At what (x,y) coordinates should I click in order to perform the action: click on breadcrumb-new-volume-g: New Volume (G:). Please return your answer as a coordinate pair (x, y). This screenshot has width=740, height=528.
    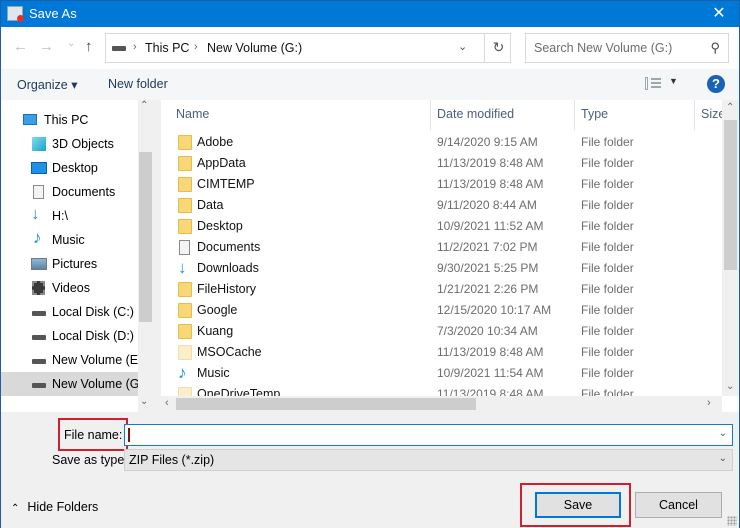
    Looking at the image, I should click on (254, 48).